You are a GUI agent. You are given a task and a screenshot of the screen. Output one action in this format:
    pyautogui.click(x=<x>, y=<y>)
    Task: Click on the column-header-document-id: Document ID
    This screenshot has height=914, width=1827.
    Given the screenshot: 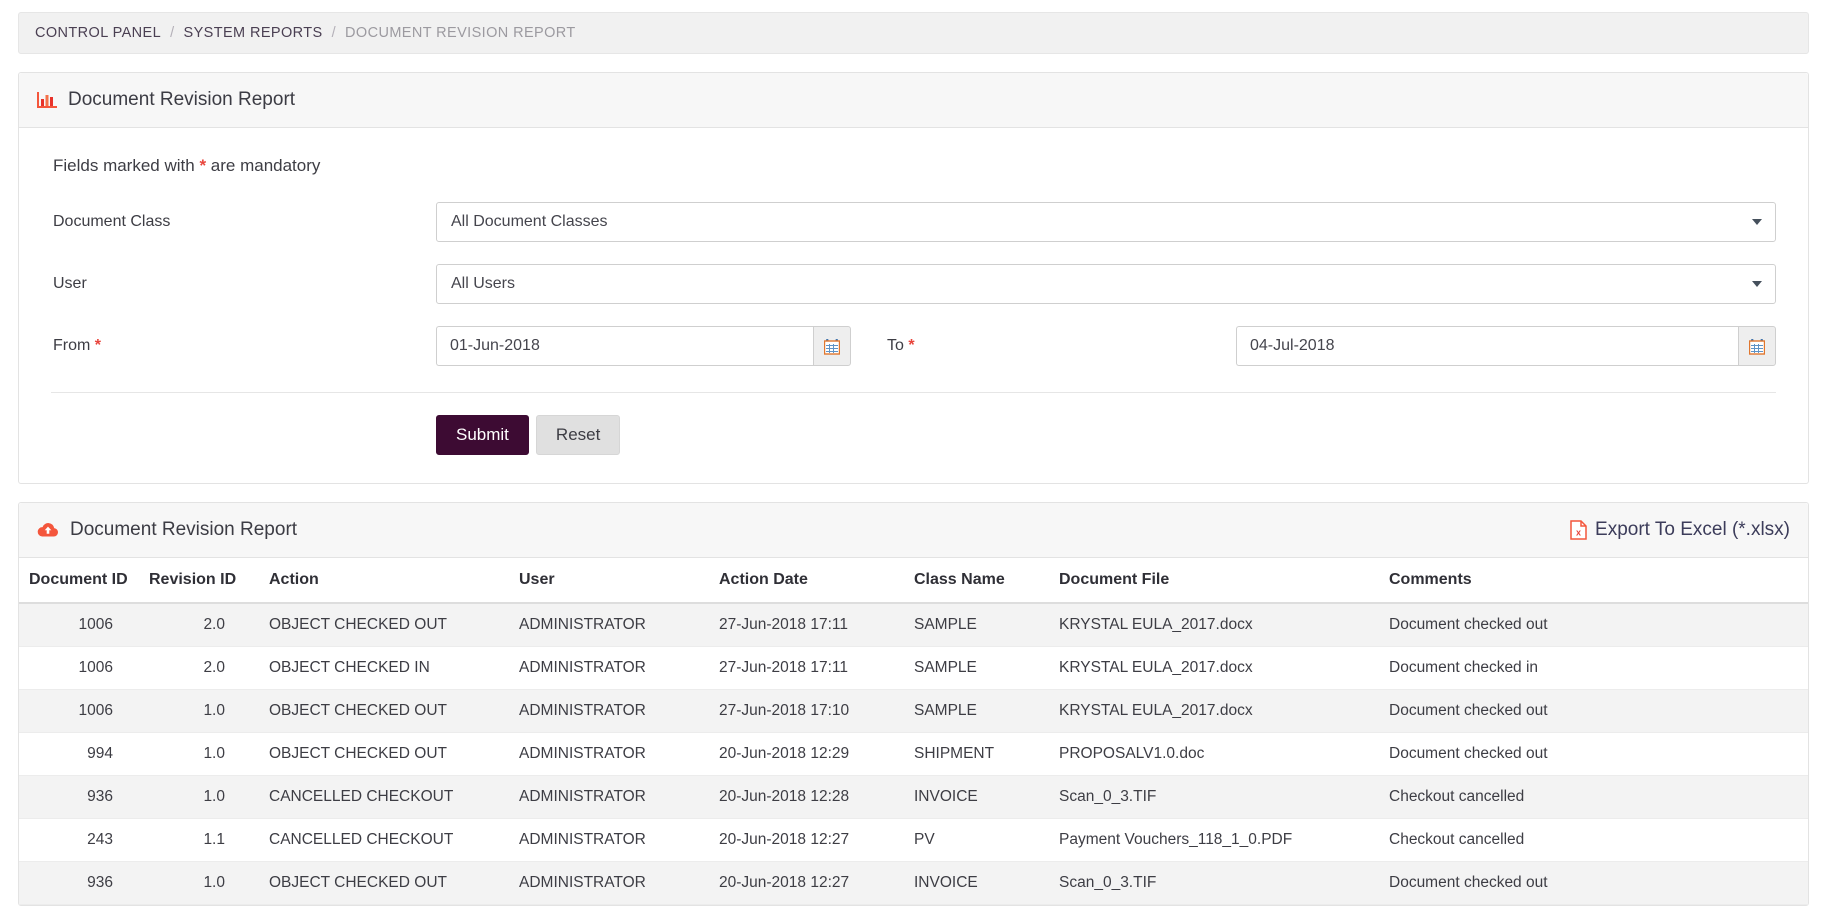 What is the action you would take?
    pyautogui.click(x=79, y=581)
    